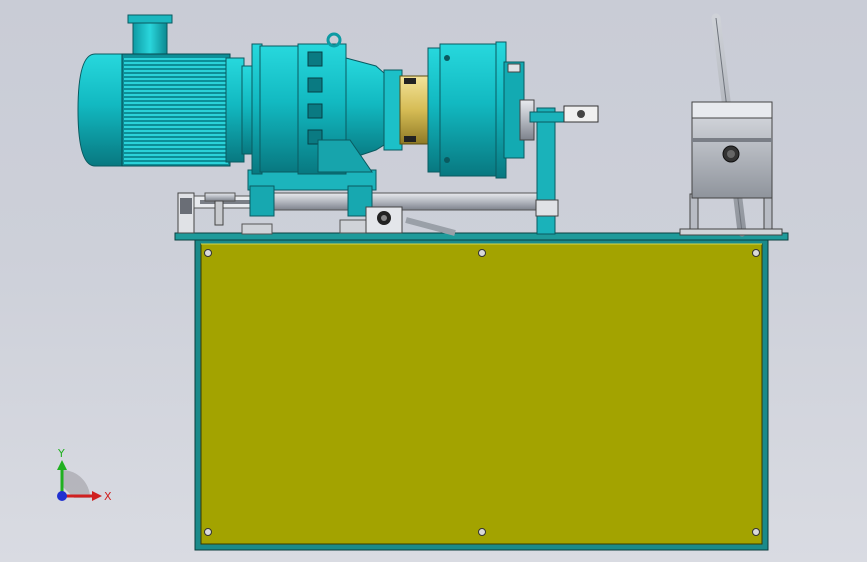  Describe the element at coordinates (62, 496) in the screenshot. I see `z-axis-point` at that location.